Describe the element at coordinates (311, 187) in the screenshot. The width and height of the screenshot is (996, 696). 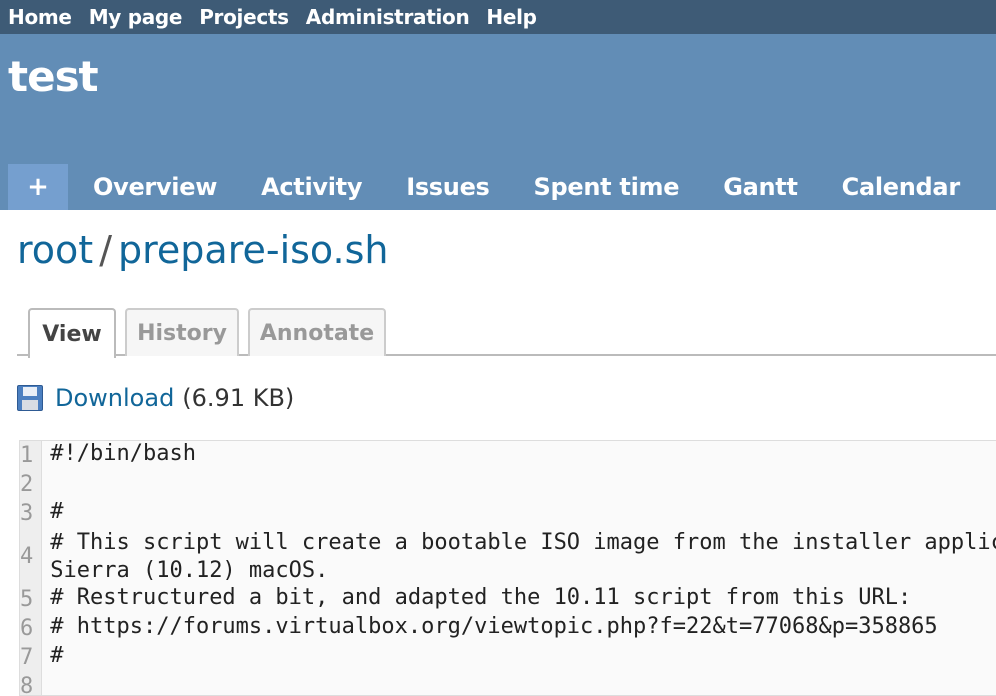
I see `tab-activity: Activity` at that location.